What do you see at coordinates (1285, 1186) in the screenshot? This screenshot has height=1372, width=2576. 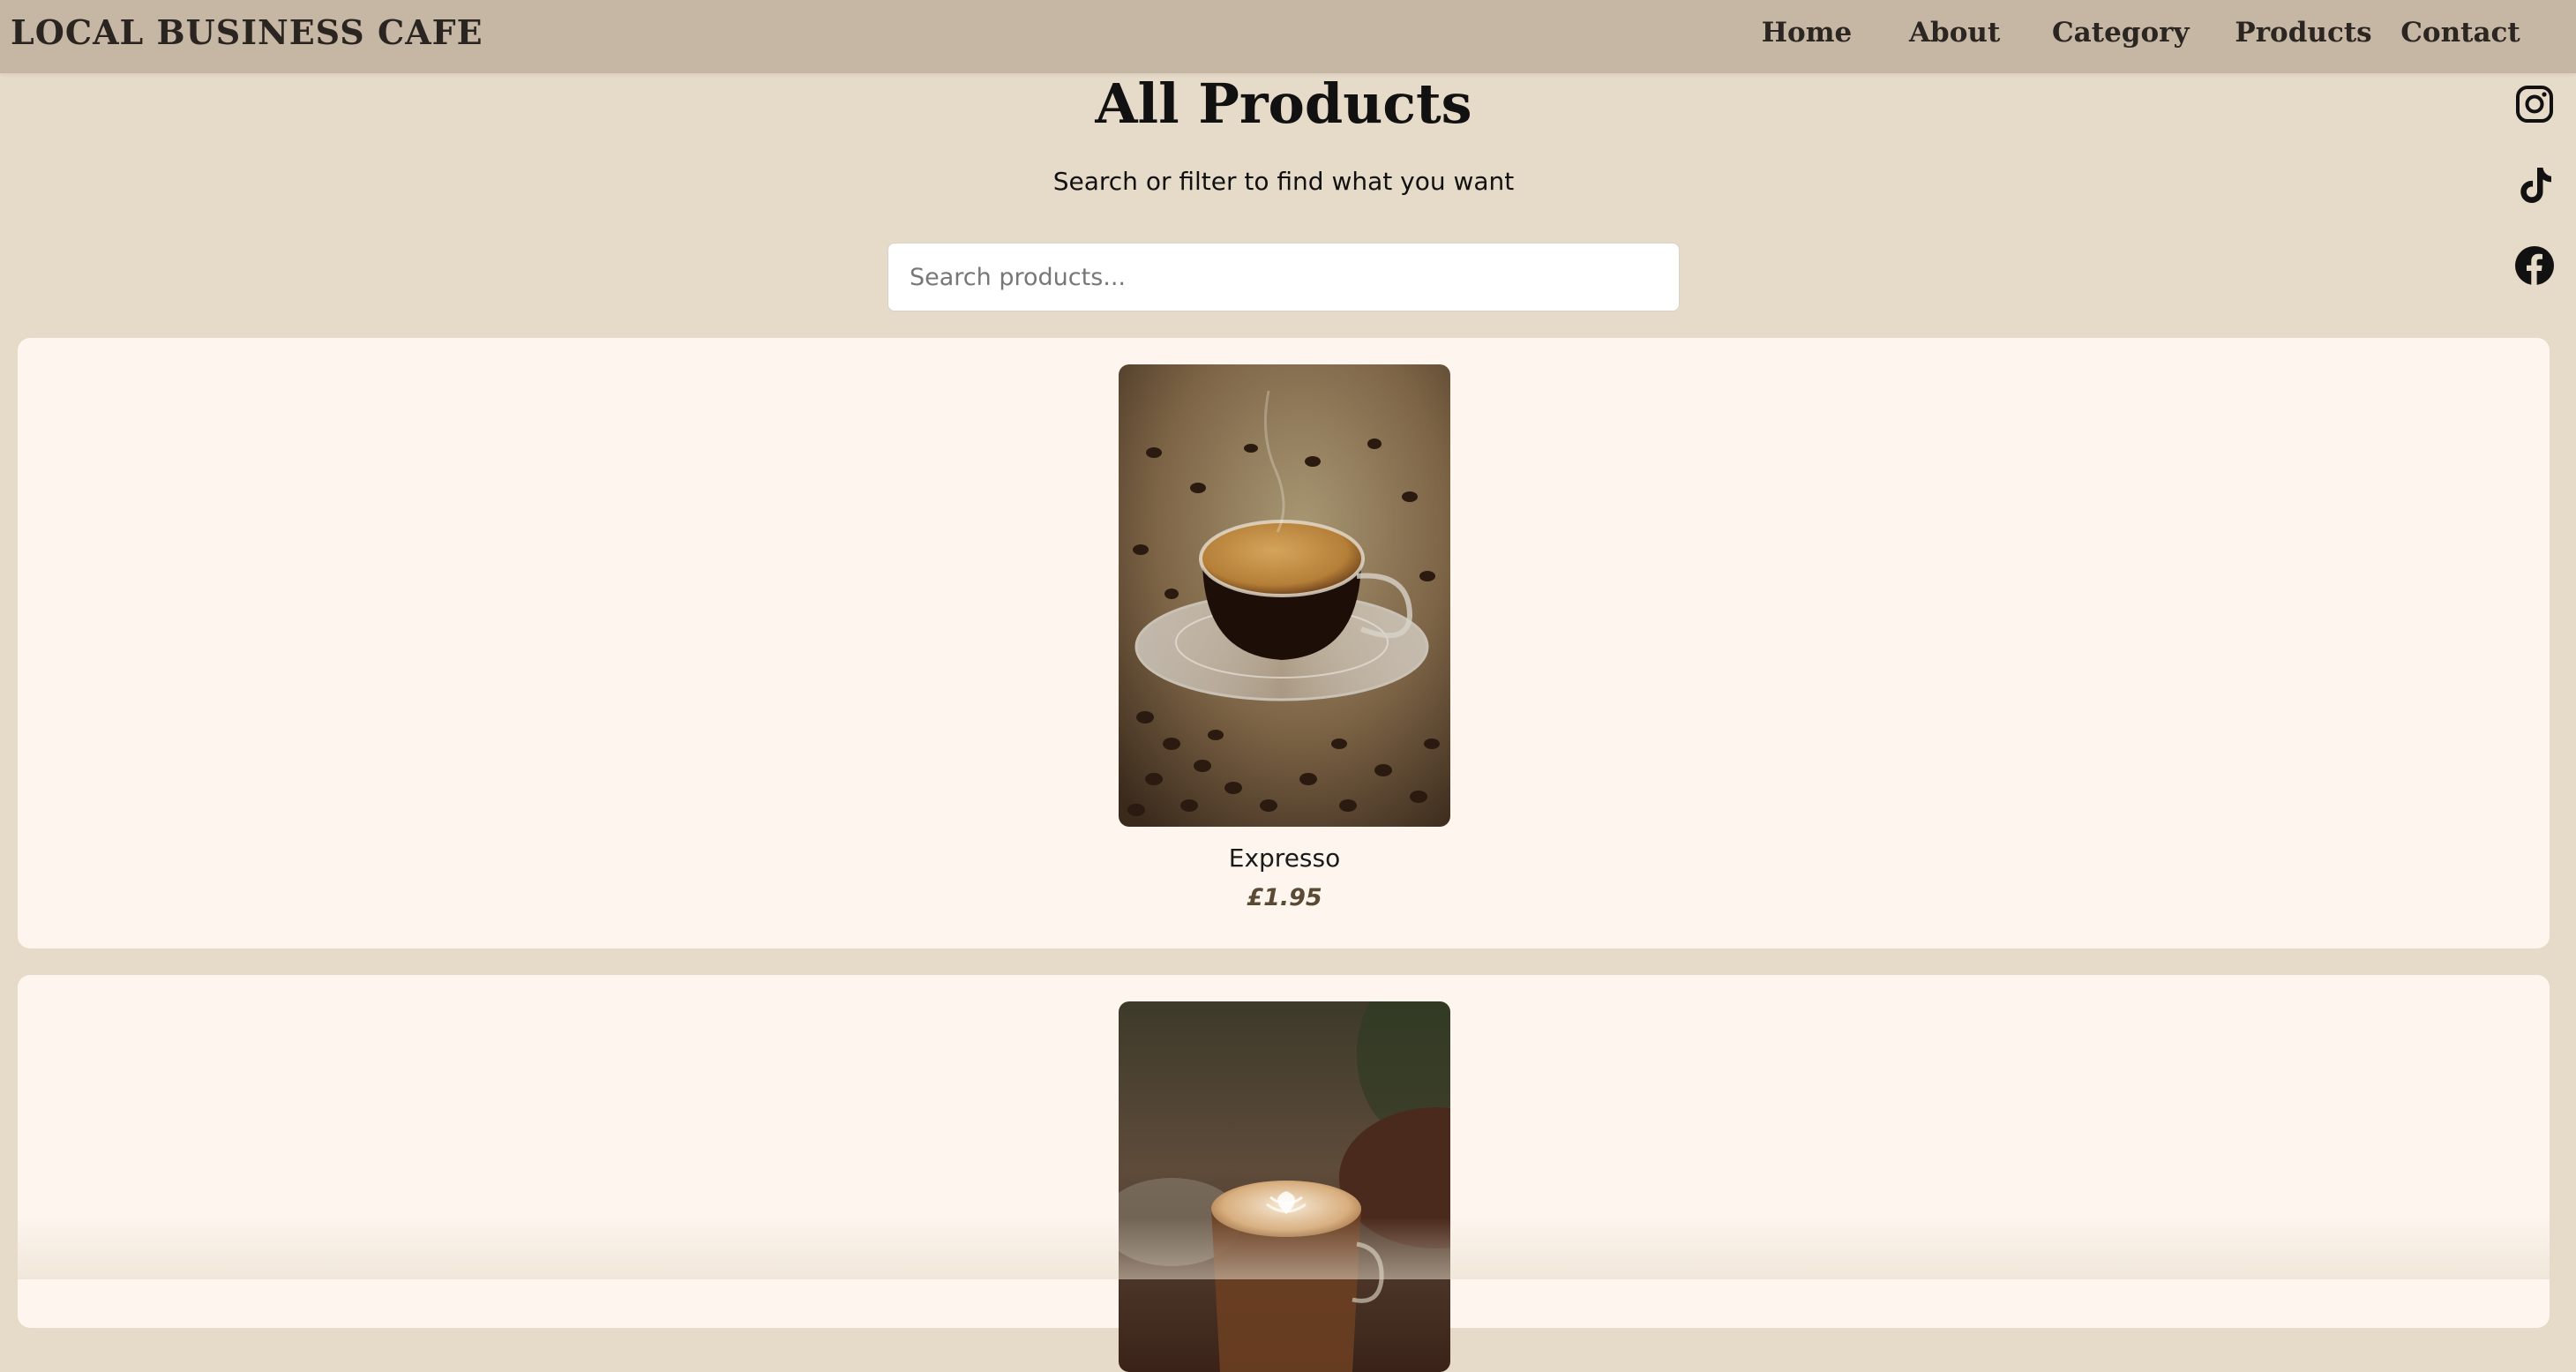 I see `product-image-latte` at bounding box center [1285, 1186].